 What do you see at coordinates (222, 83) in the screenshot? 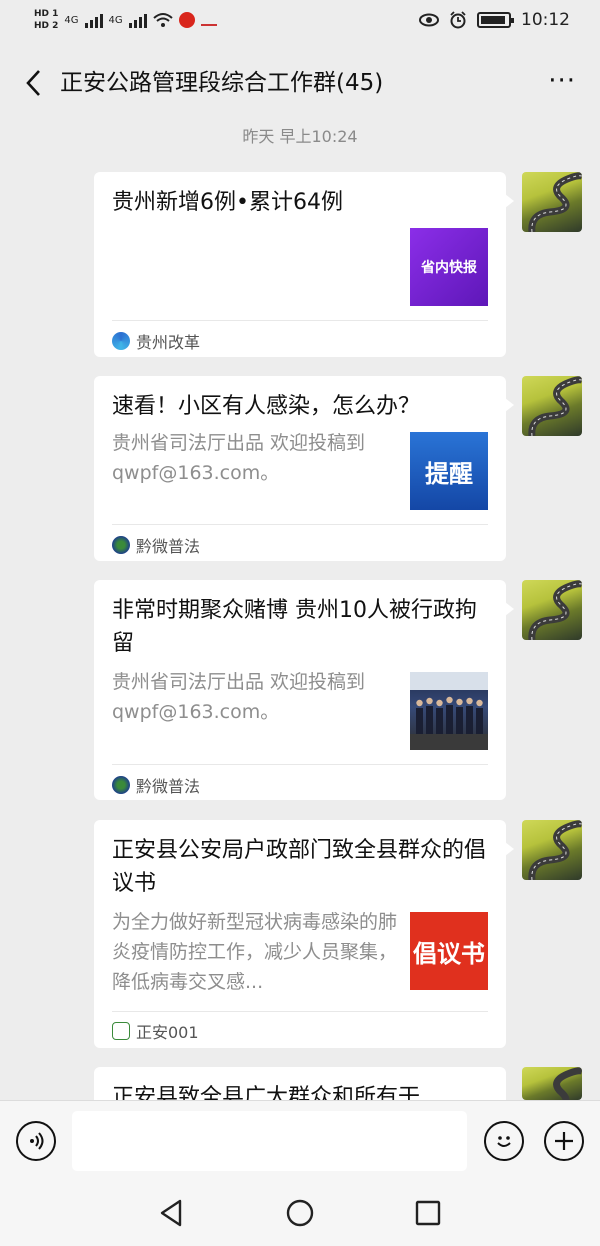
I see `chat-title: 正安公路管理段综合工作群(45)` at bounding box center [222, 83].